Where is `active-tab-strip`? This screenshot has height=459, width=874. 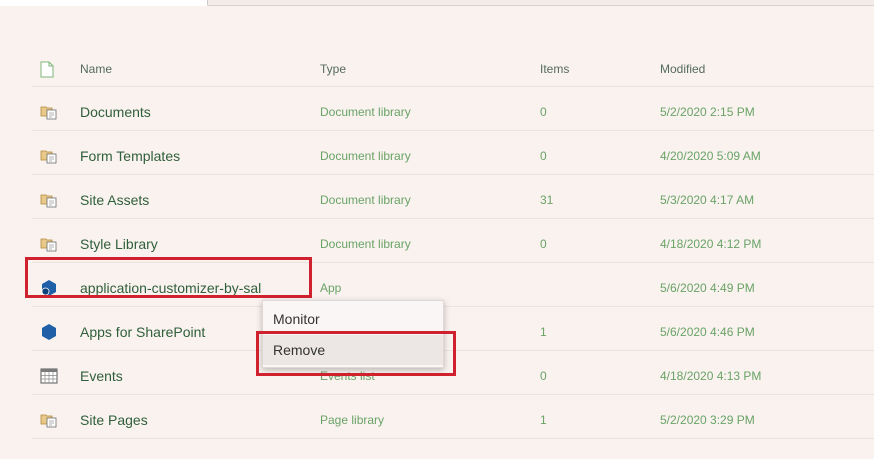
active-tab-strip is located at coordinates (104, 3).